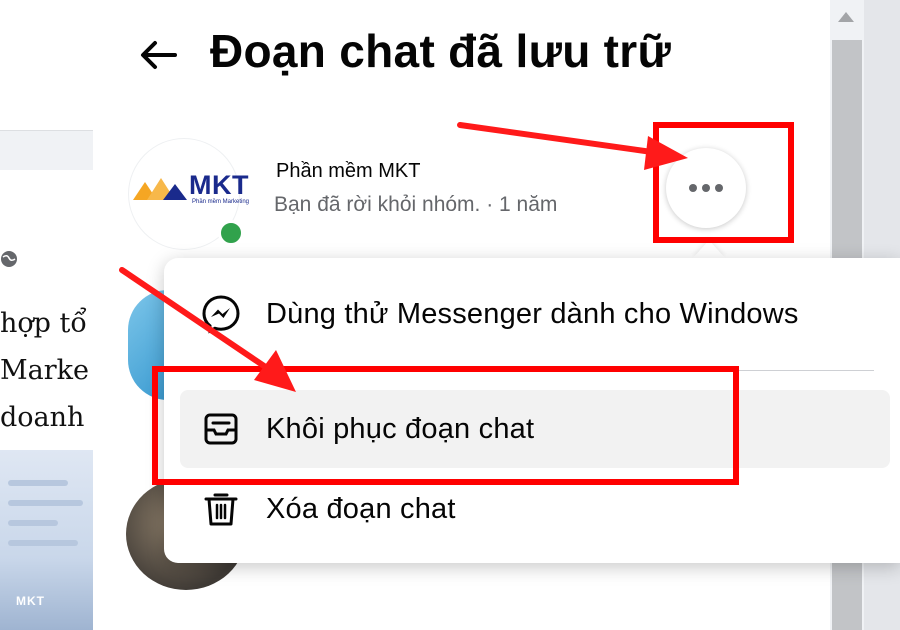 Image resolution: width=900 pixels, height=630 pixels. I want to click on menu-item-try-messenger-windows: Dùng thử Messenger dành cho Windows, so click(535, 314).